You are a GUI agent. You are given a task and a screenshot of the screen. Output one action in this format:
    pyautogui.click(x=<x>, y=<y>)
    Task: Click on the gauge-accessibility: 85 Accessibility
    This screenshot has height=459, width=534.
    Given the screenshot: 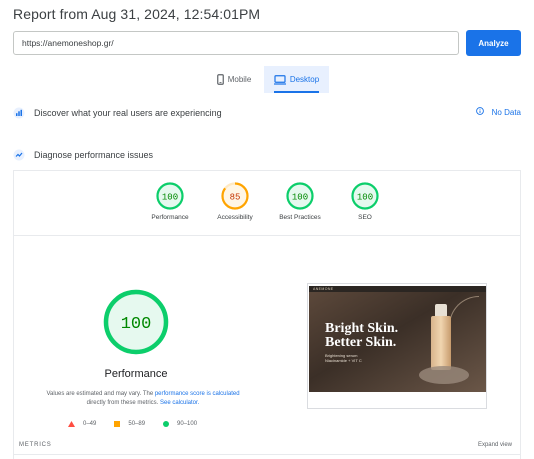 What is the action you would take?
    pyautogui.click(x=235, y=201)
    